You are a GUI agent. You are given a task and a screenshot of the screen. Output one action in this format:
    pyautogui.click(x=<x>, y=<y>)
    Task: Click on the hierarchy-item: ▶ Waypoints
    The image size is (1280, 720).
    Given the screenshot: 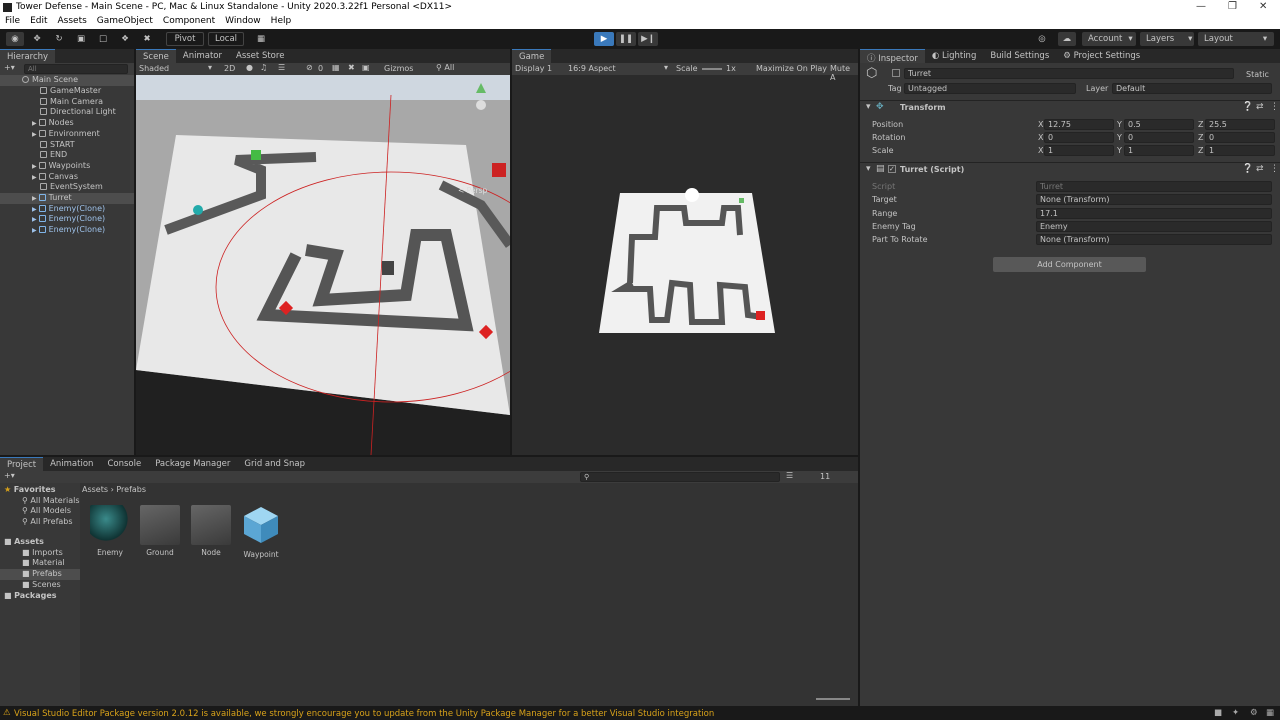 What is the action you would take?
    pyautogui.click(x=67, y=166)
    